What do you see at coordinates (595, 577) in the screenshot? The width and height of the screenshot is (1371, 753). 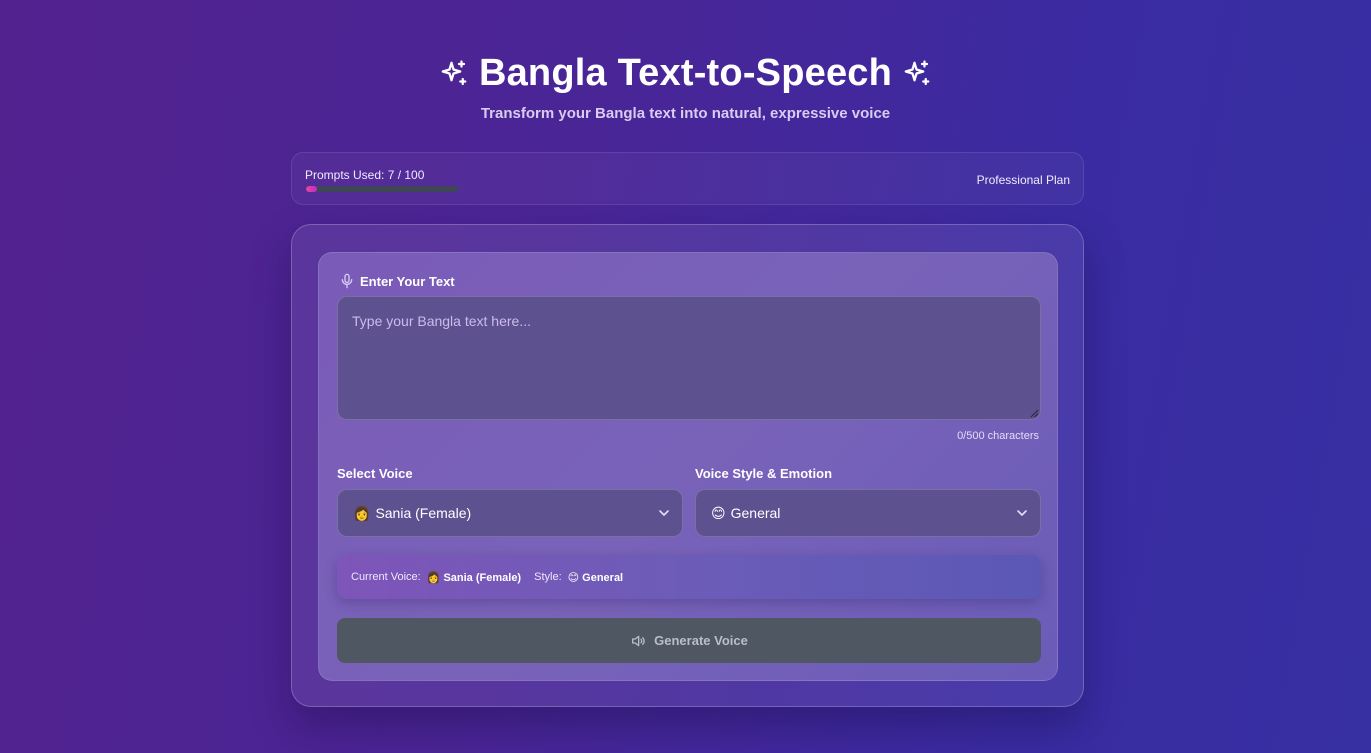 I see `current-style-value: 😊 General` at bounding box center [595, 577].